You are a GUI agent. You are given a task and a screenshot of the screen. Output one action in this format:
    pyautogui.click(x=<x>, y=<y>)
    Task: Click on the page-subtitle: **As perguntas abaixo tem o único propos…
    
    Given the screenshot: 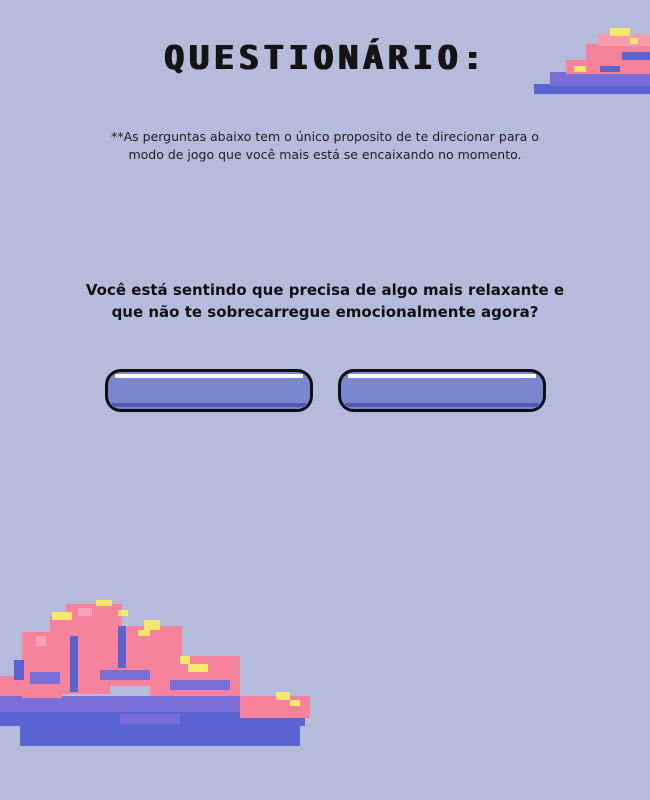 What is the action you would take?
    pyautogui.click(x=325, y=145)
    